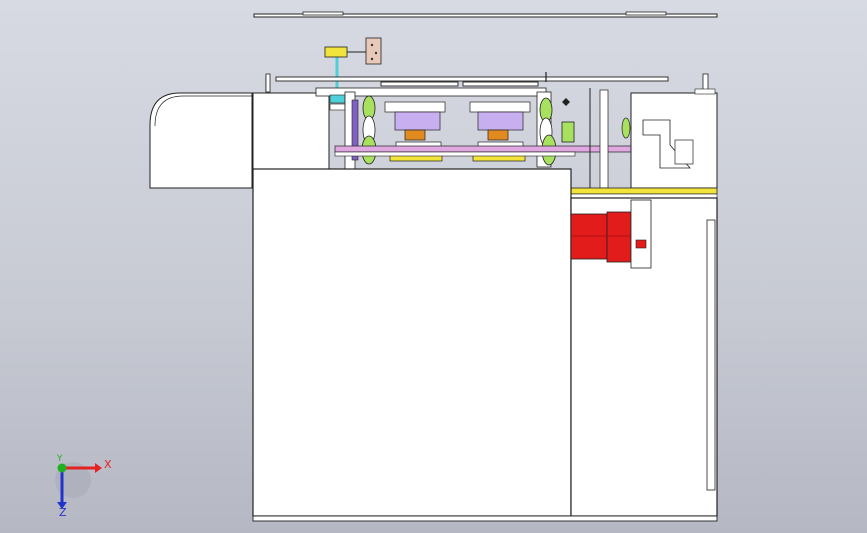  What do you see at coordinates (108, 464) in the screenshot?
I see `x-axis-label: X` at bounding box center [108, 464].